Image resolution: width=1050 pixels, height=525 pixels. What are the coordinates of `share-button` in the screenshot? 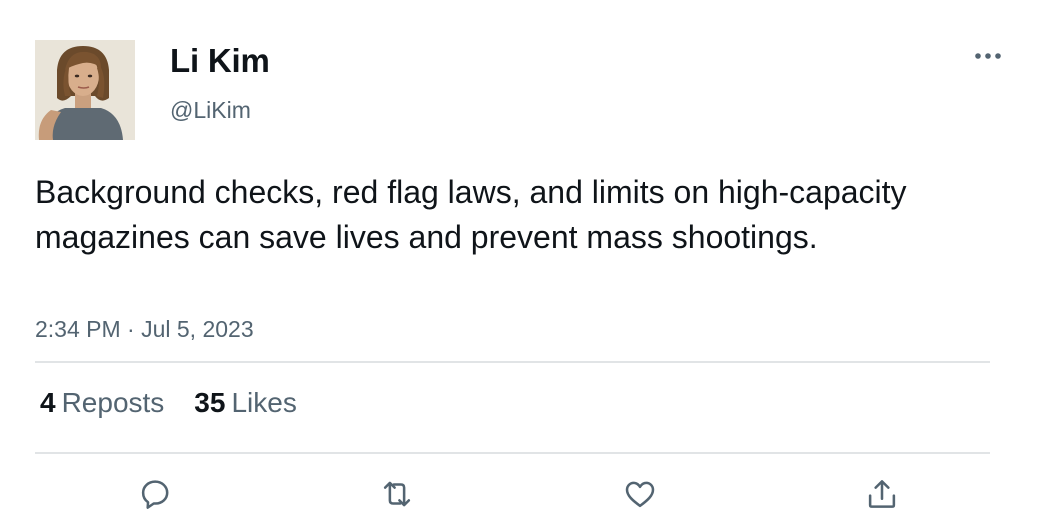 It's located at (882, 494).